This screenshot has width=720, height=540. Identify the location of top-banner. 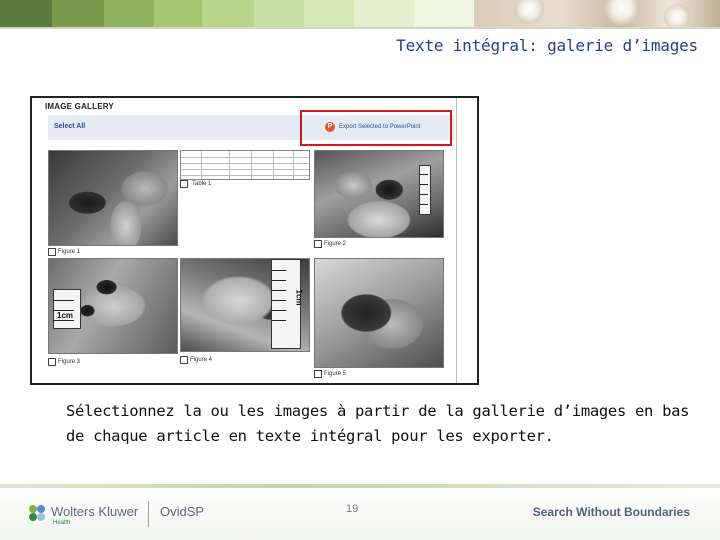
(360, 13).